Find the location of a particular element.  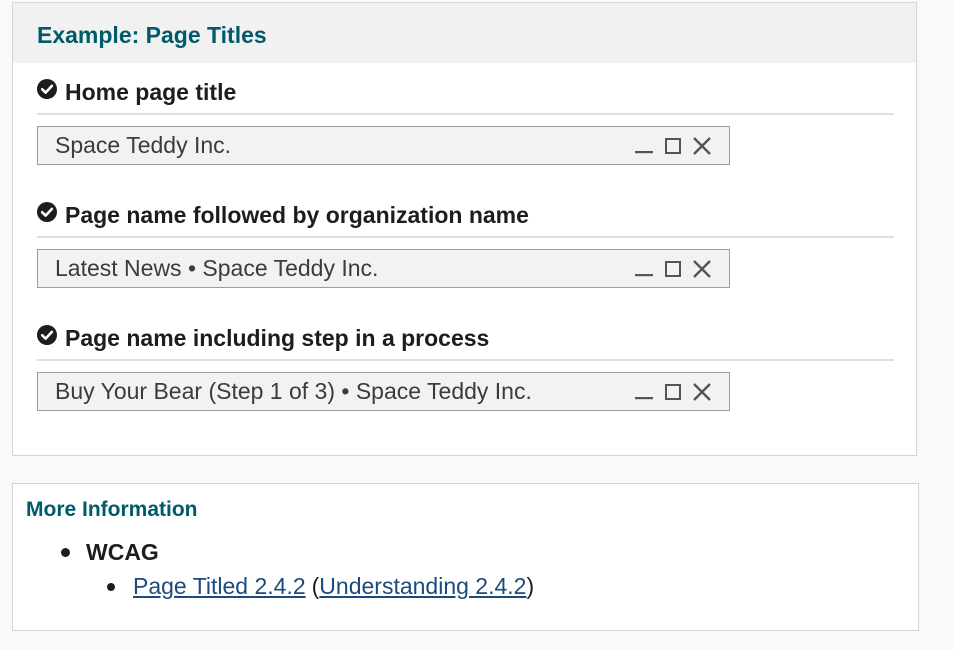

more-info-heading: More Information is located at coordinates (112, 509).